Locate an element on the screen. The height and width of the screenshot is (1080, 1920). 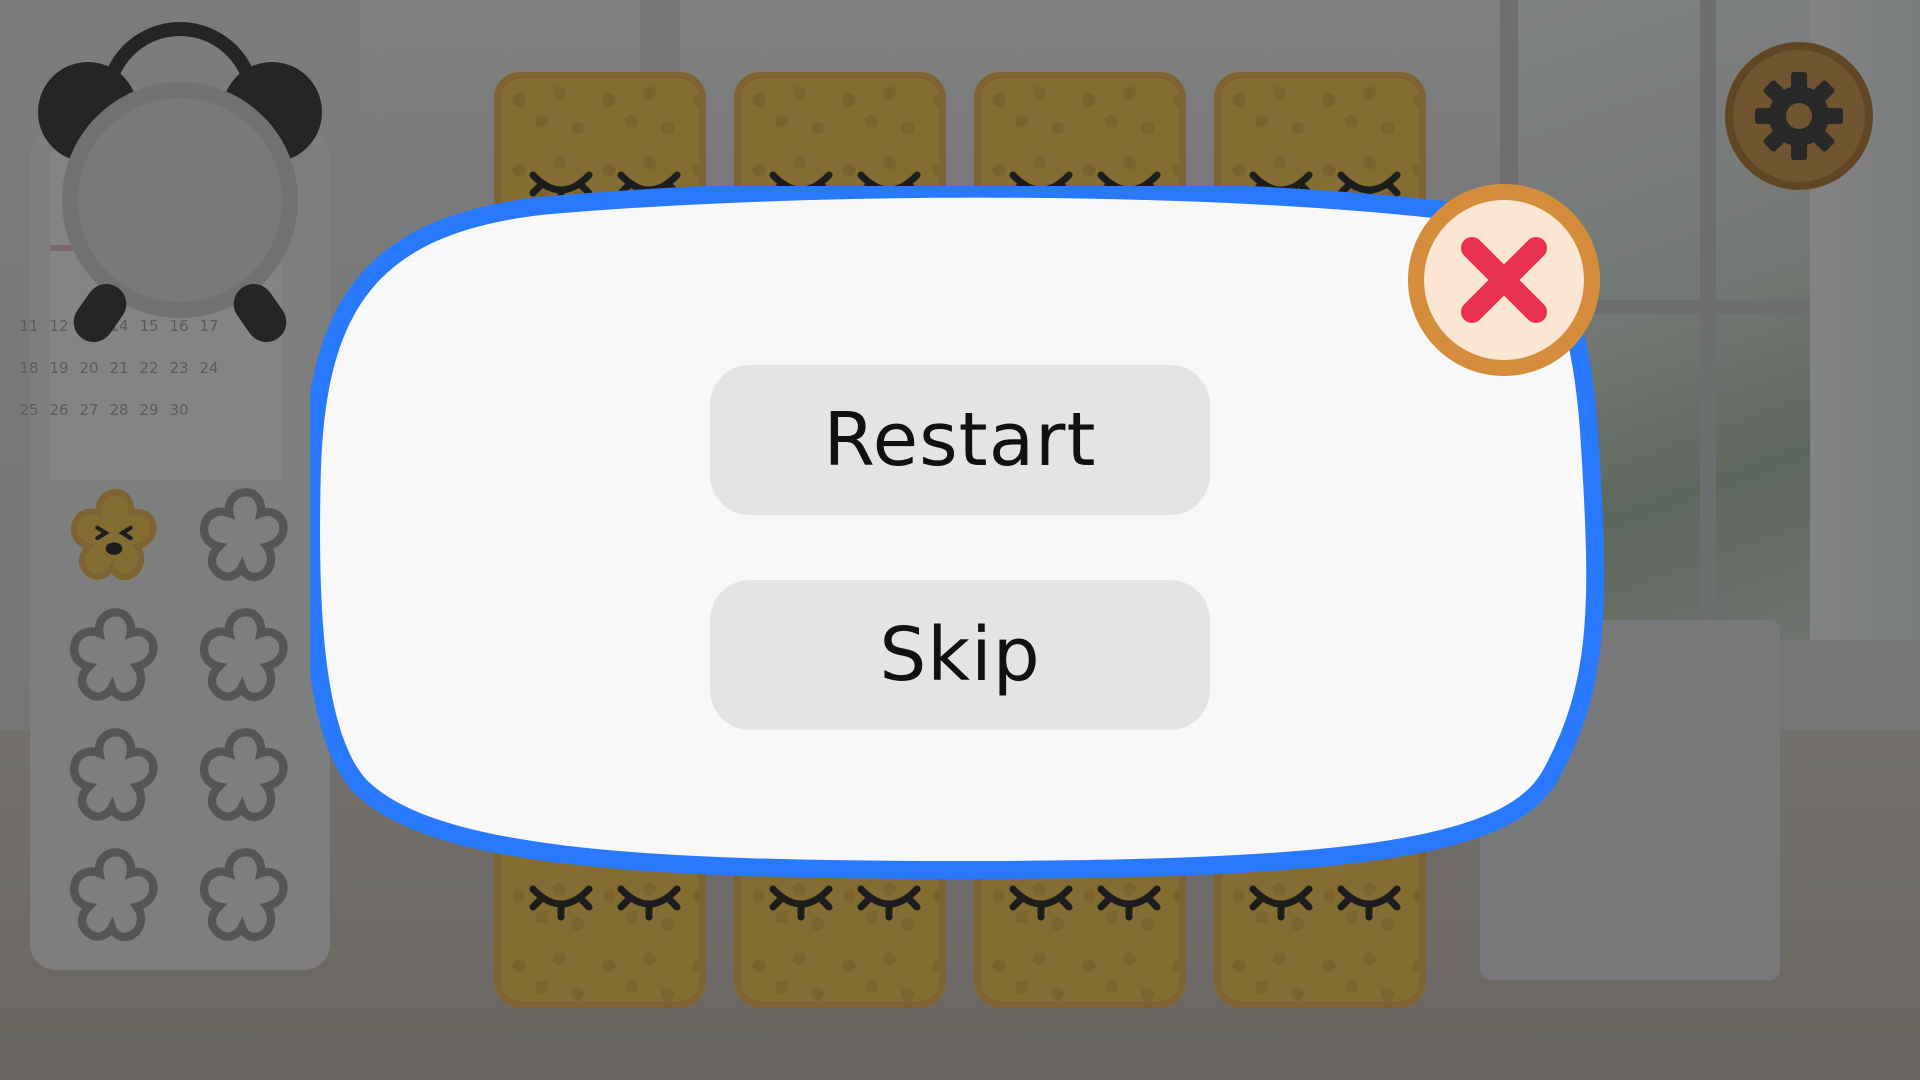
close-button is located at coordinates (1504, 280).